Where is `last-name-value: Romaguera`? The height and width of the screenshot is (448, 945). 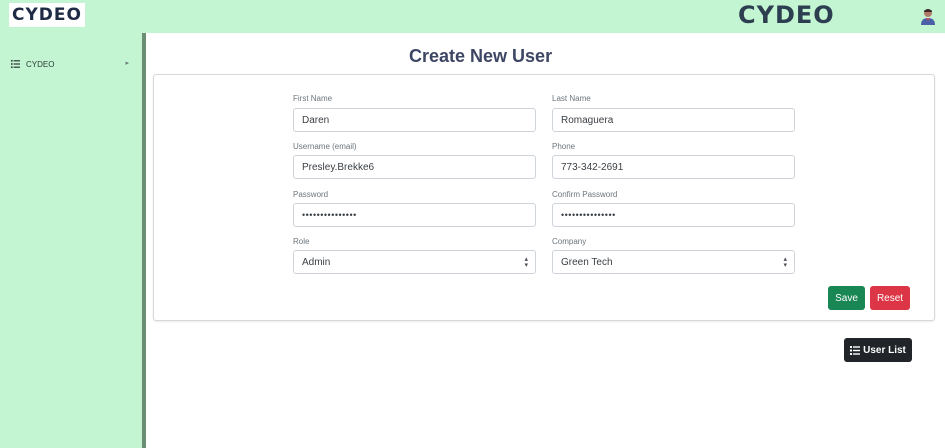
last-name-value: Romaguera is located at coordinates (587, 120).